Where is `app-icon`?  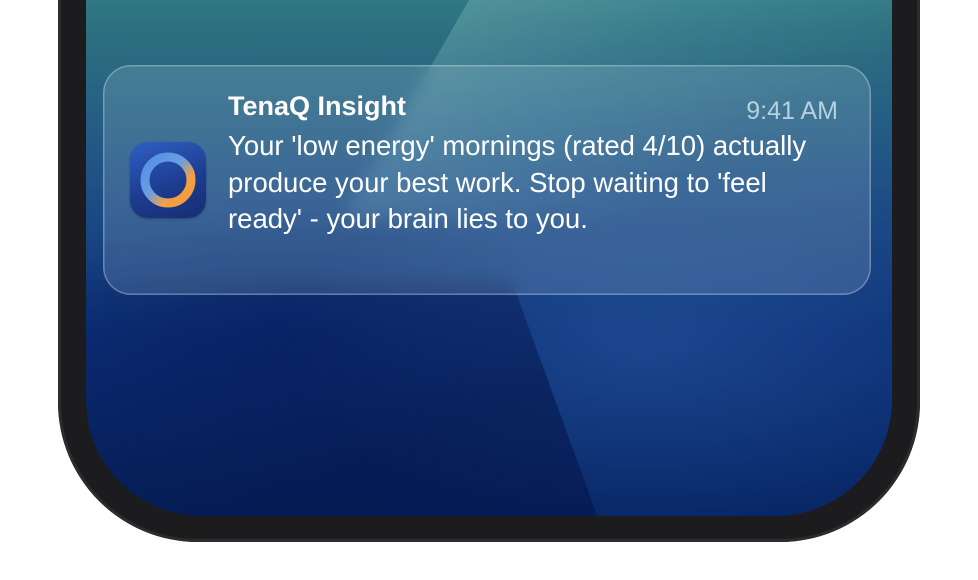
app-icon is located at coordinates (168, 180).